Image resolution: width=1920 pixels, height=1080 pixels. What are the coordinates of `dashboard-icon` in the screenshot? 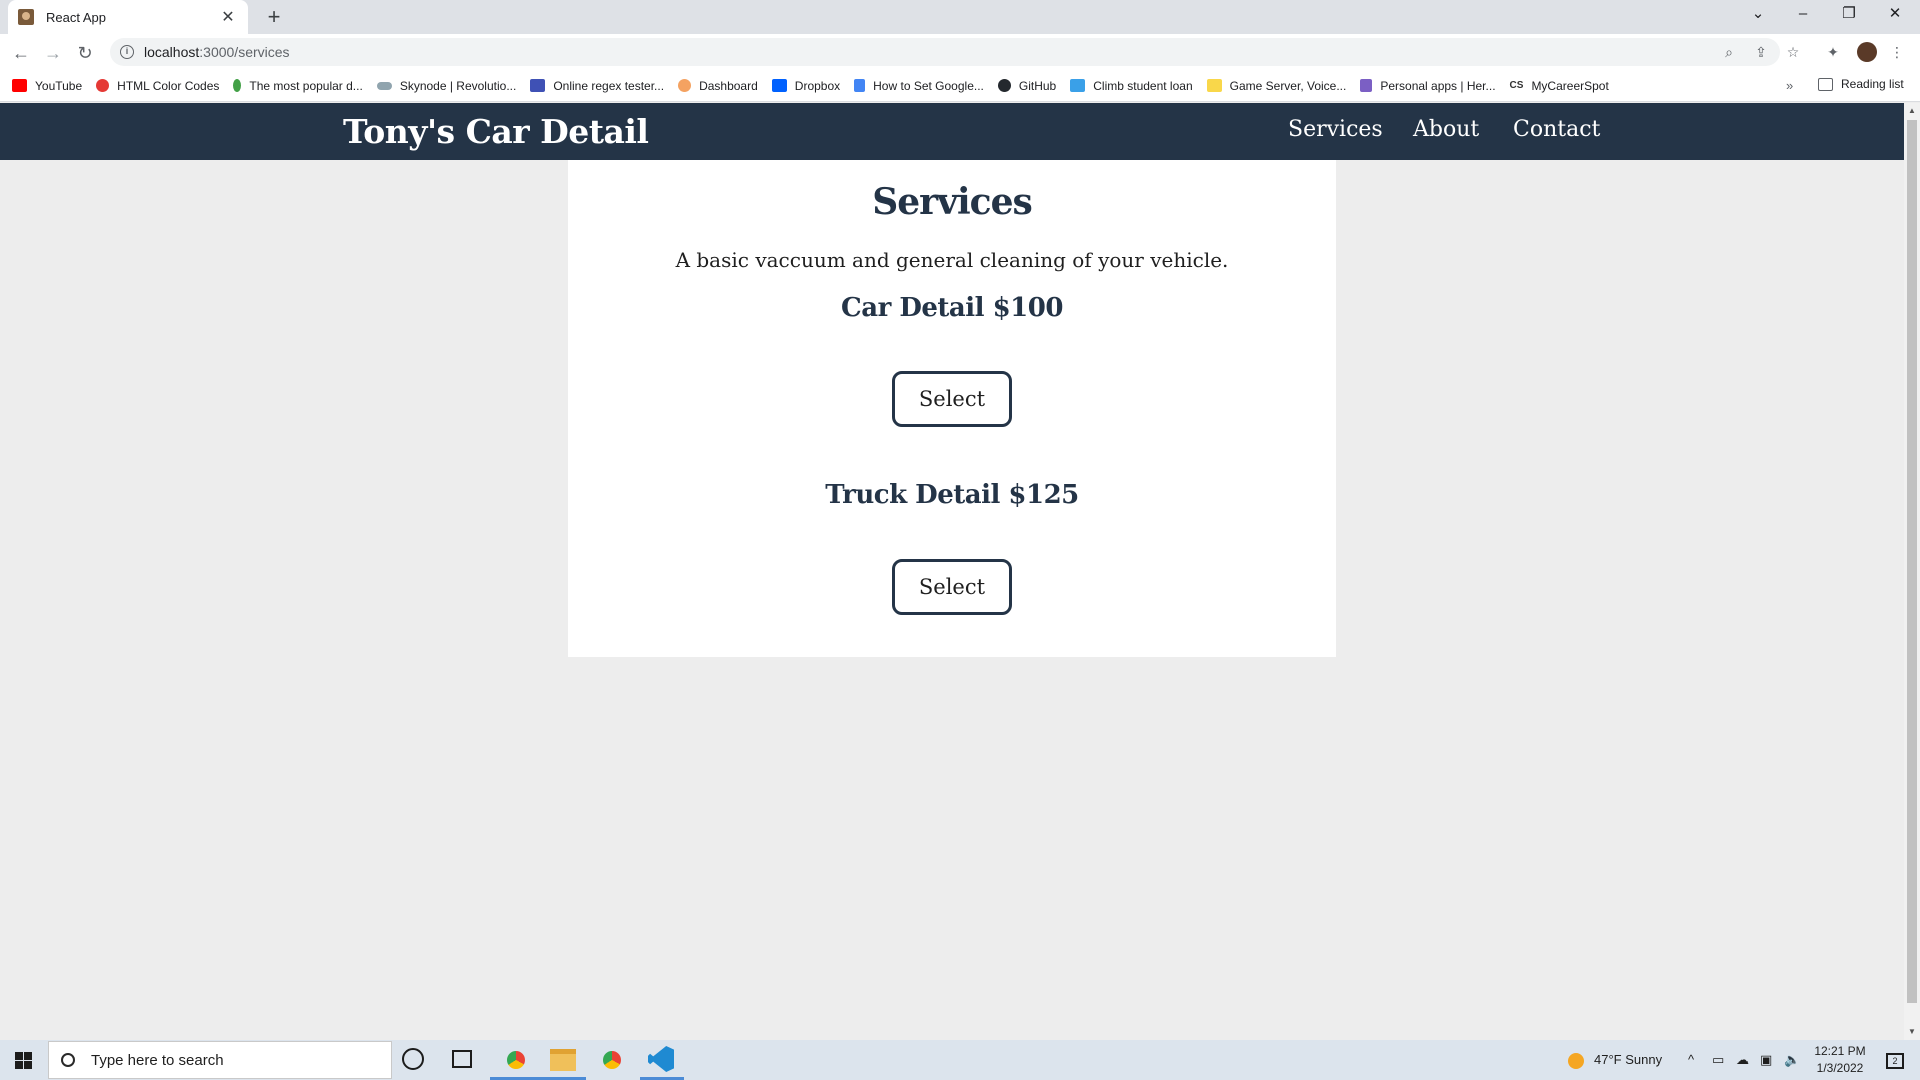 It's located at (685, 85).